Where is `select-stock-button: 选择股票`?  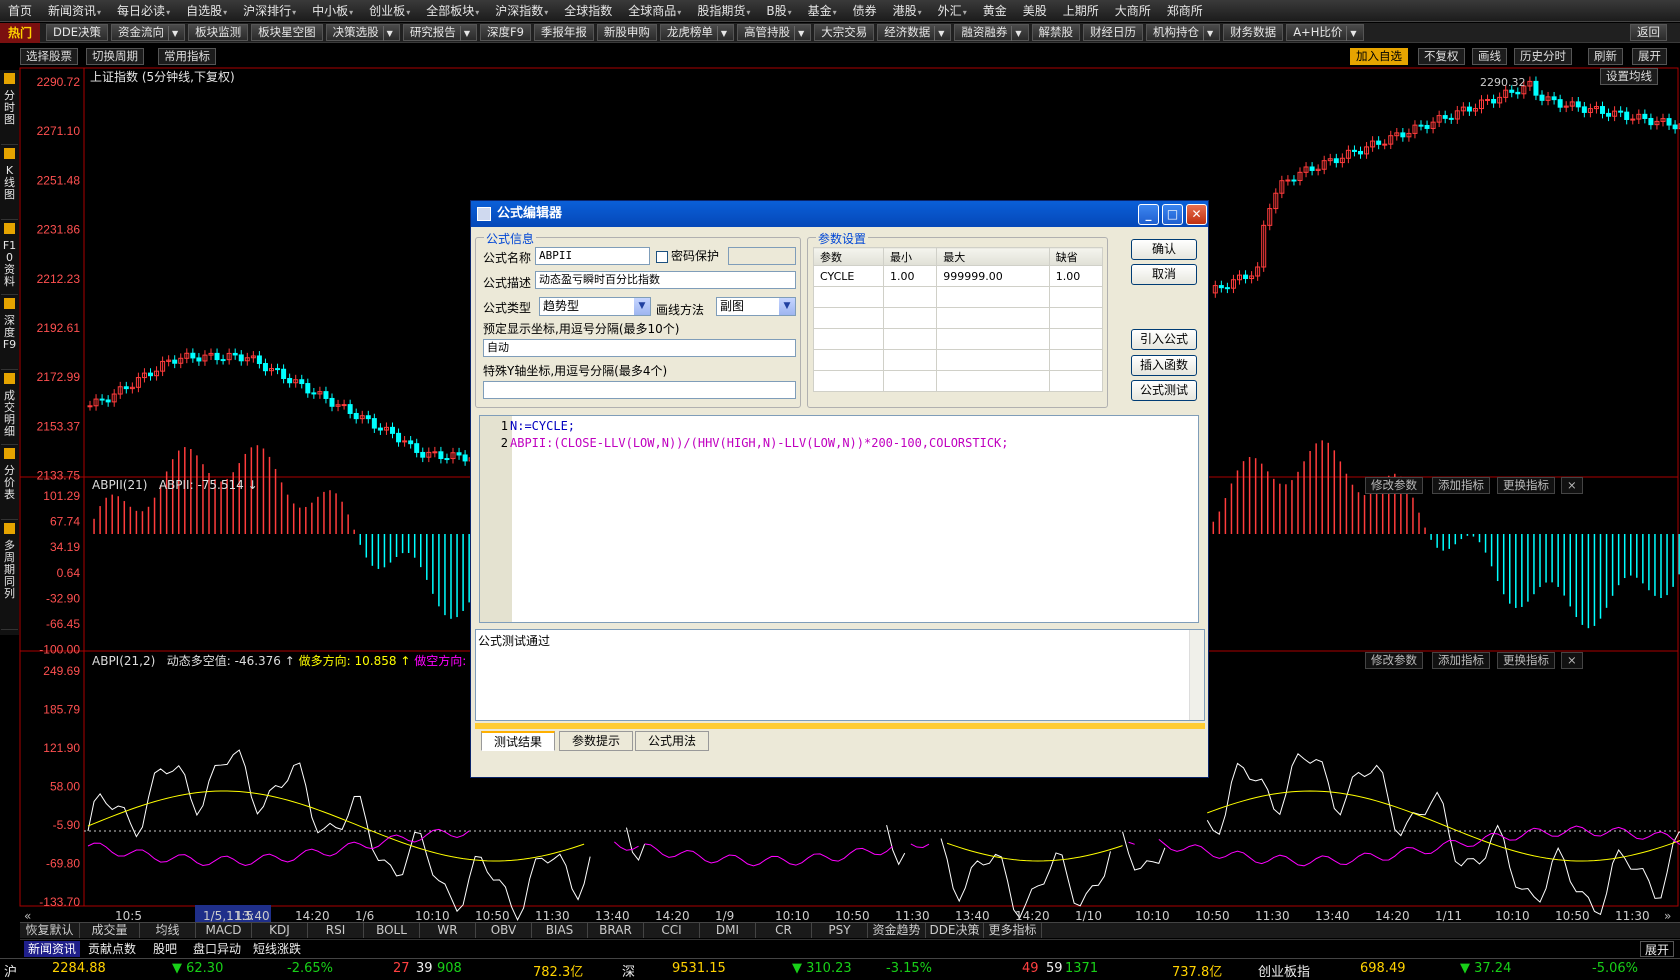 select-stock-button: 选择股票 is located at coordinates (49, 56).